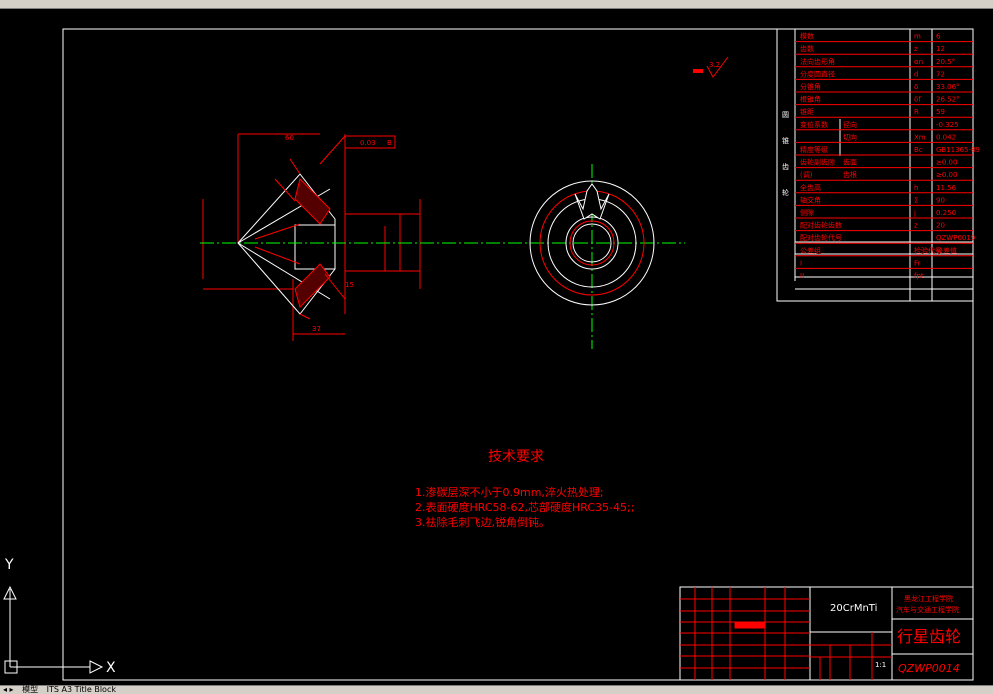  What do you see at coordinates (785, 192) in the screenshot?
I see `param-side-label: 轮` at bounding box center [785, 192].